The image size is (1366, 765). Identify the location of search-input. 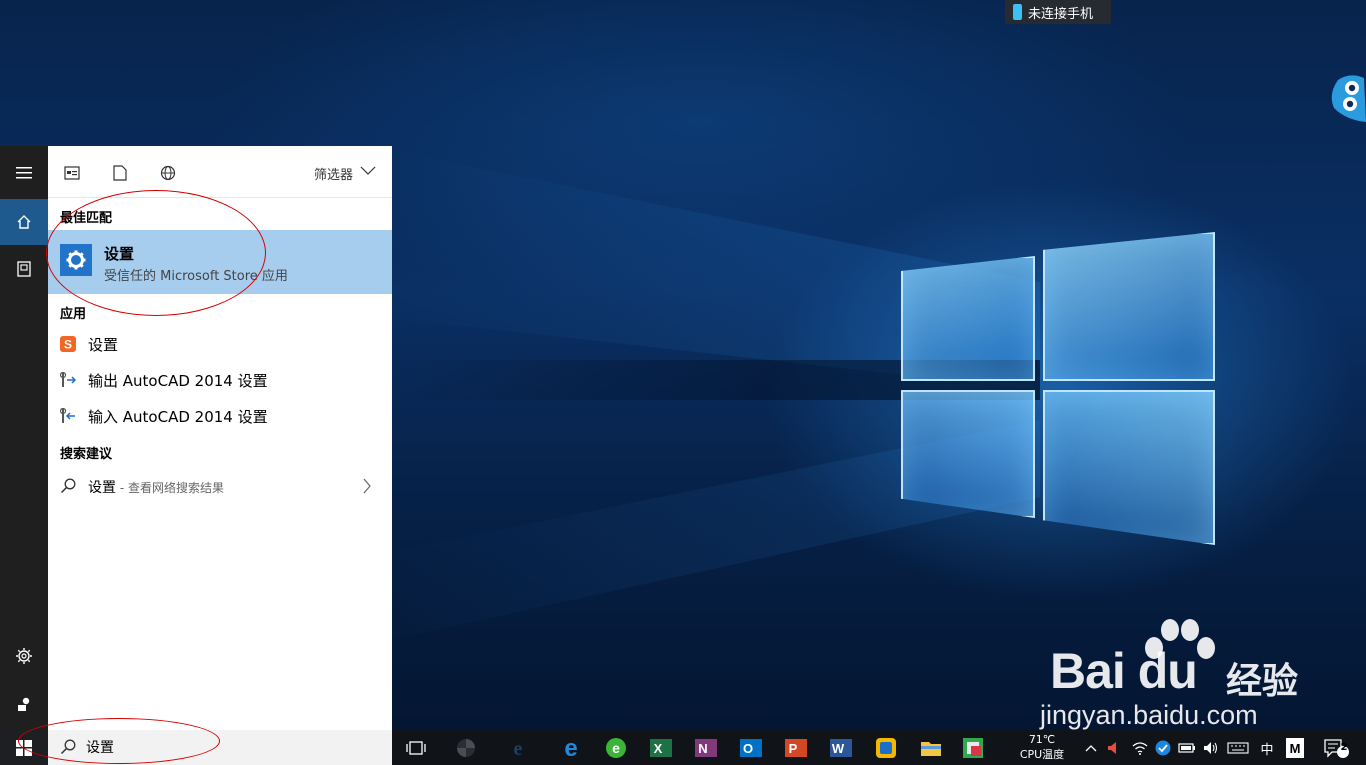
(231, 747).